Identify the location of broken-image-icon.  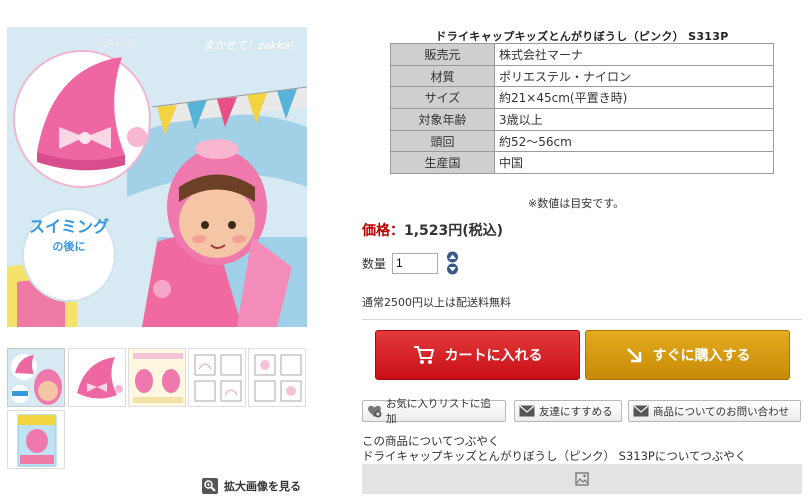
(582, 479).